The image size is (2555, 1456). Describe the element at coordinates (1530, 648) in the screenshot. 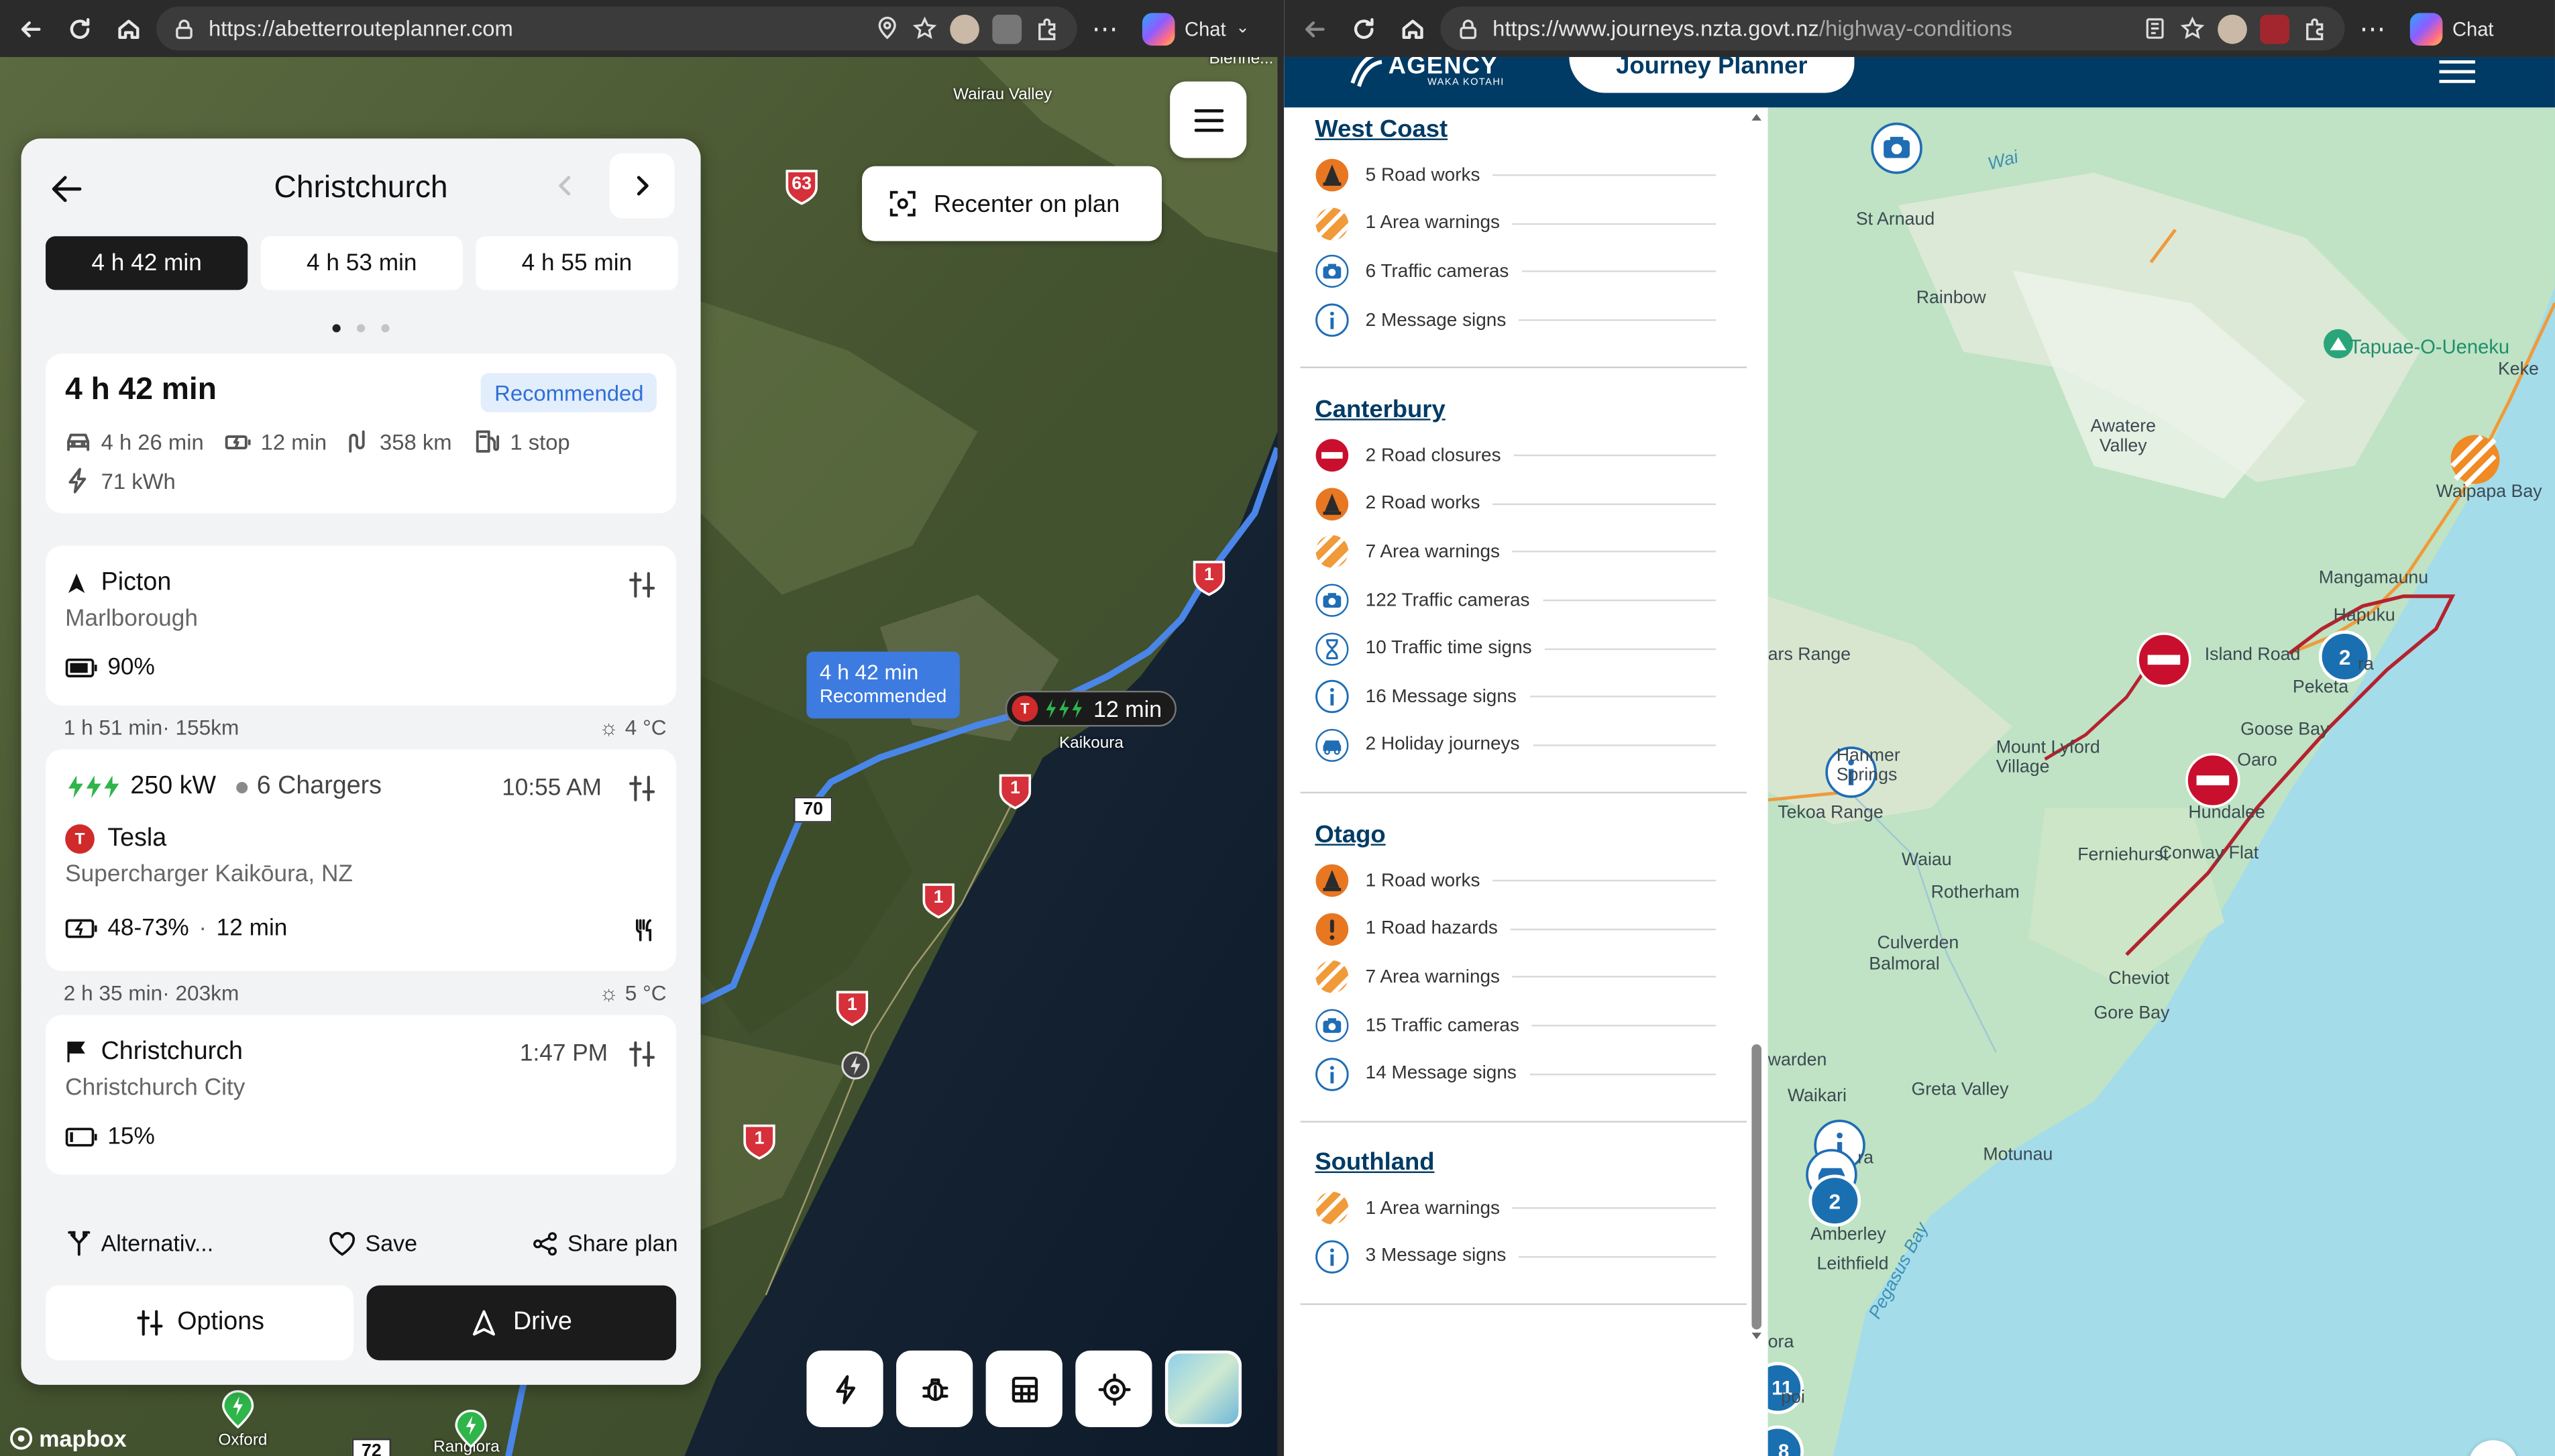

I see `condition-item-hourglass: 10 Traffic time signs` at that location.